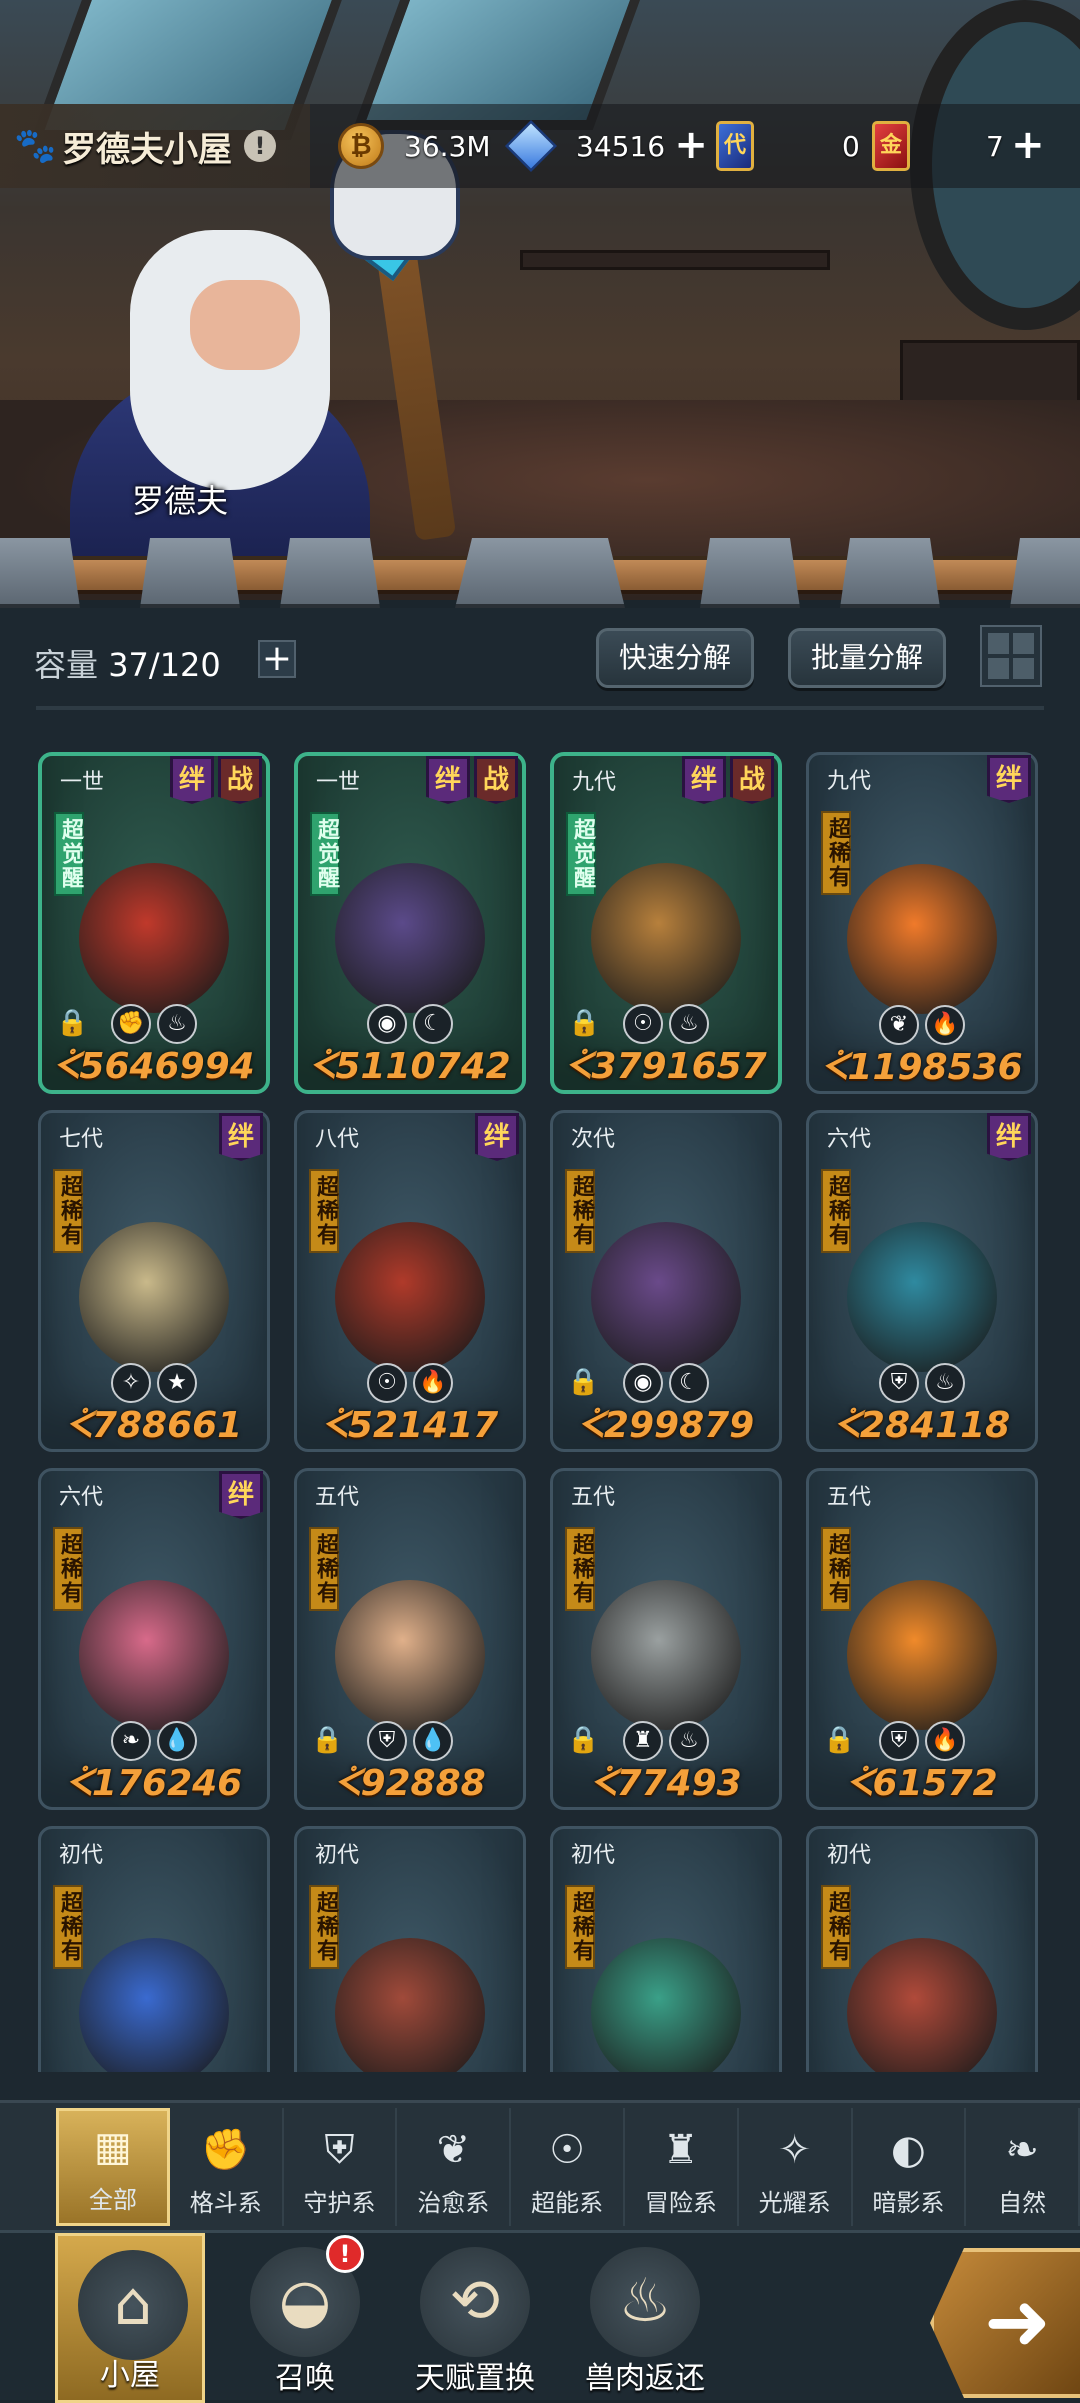  Describe the element at coordinates (131, 1024) in the screenshot. I see `fist-icon: ✊` at that location.